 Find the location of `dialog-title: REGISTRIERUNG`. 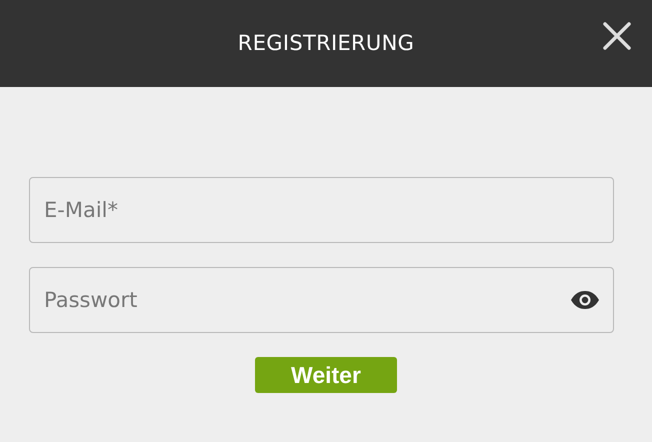

dialog-title: REGISTRIERUNG is located at coordinates (326, 43).